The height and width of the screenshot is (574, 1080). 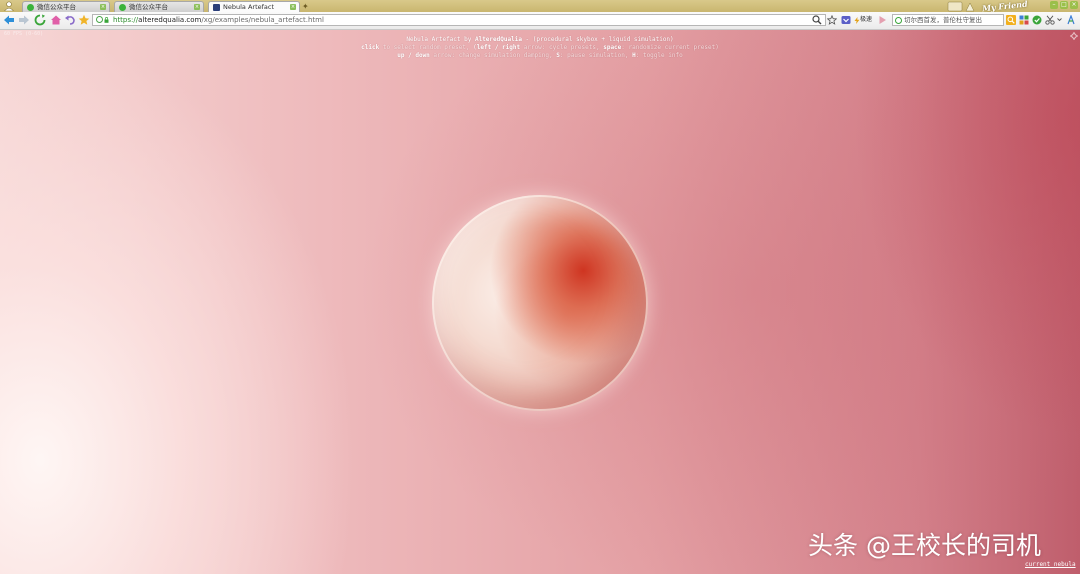 I want to click on leftright-key: left / right, so click(x=498, y=47).